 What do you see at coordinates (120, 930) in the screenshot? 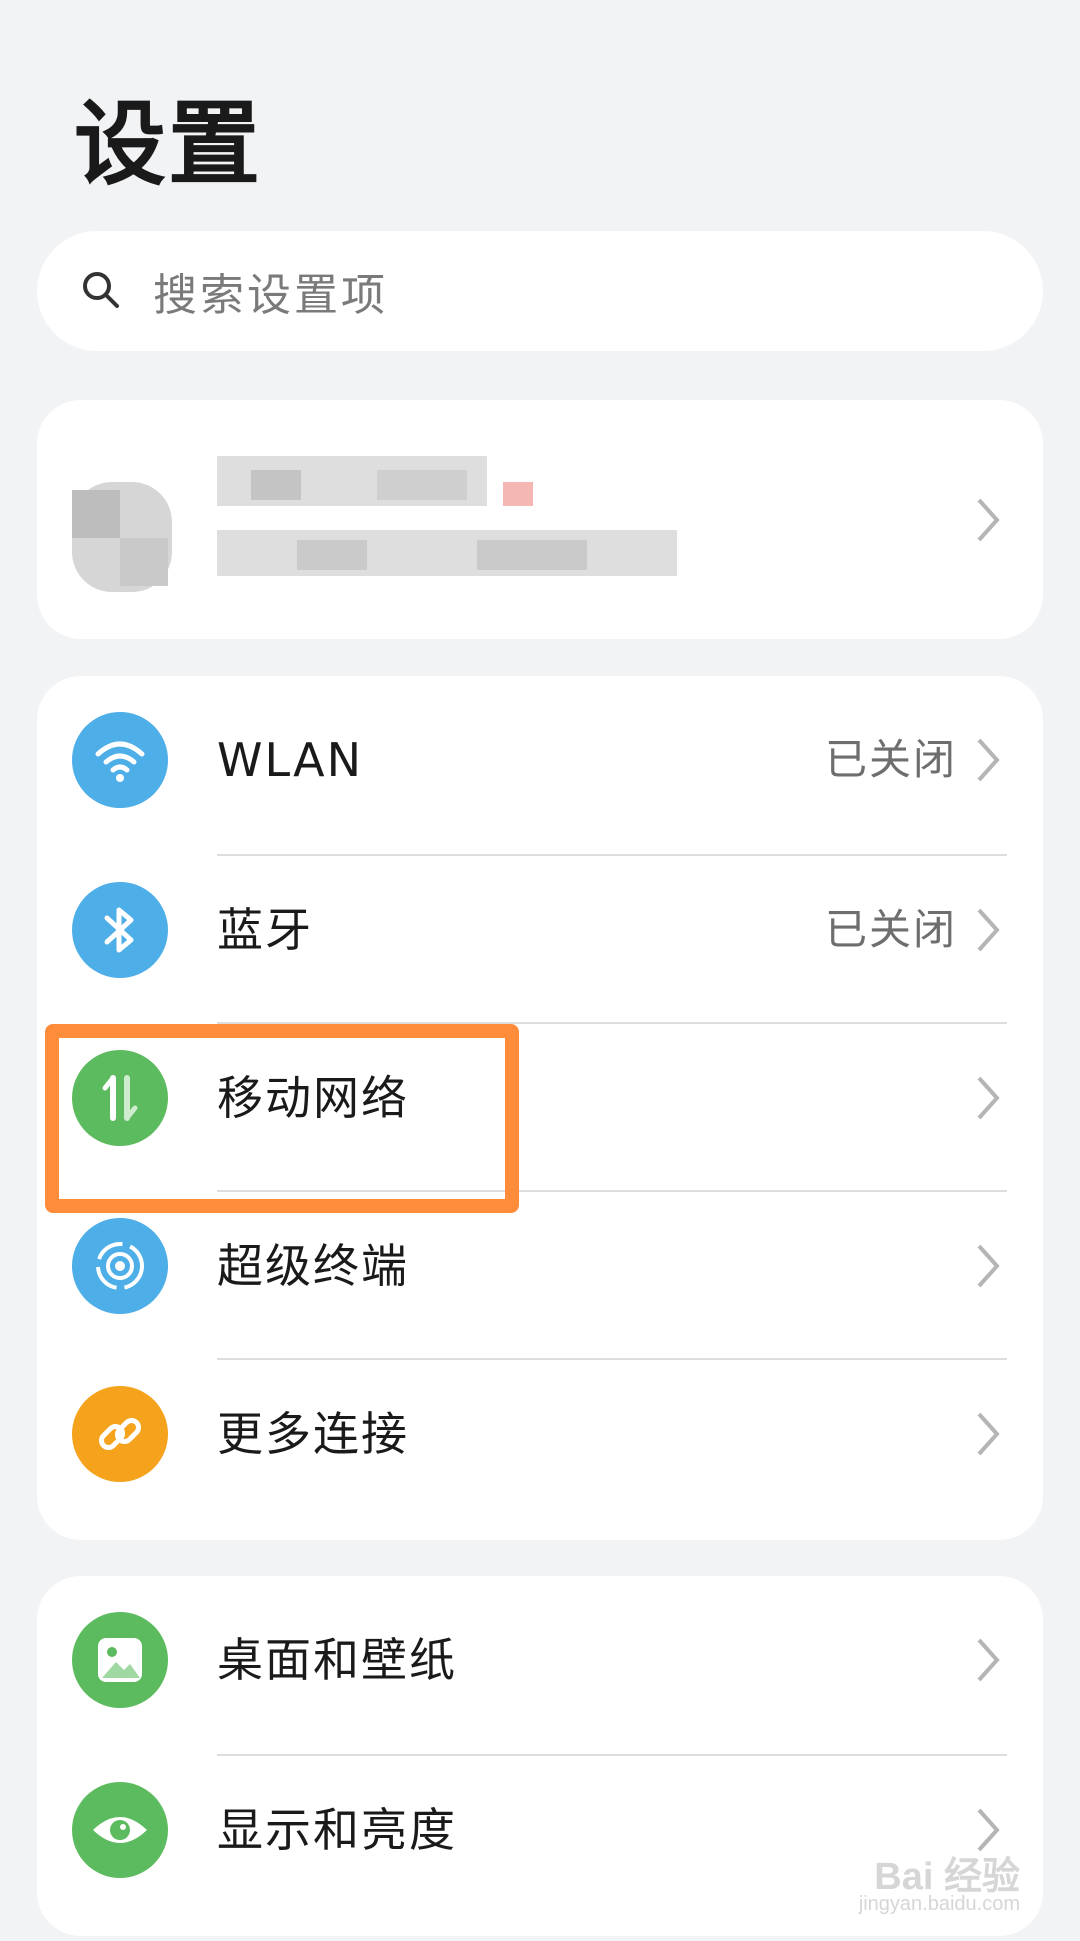
I see `bluetooth-icon` at bounding box center [120, 930].